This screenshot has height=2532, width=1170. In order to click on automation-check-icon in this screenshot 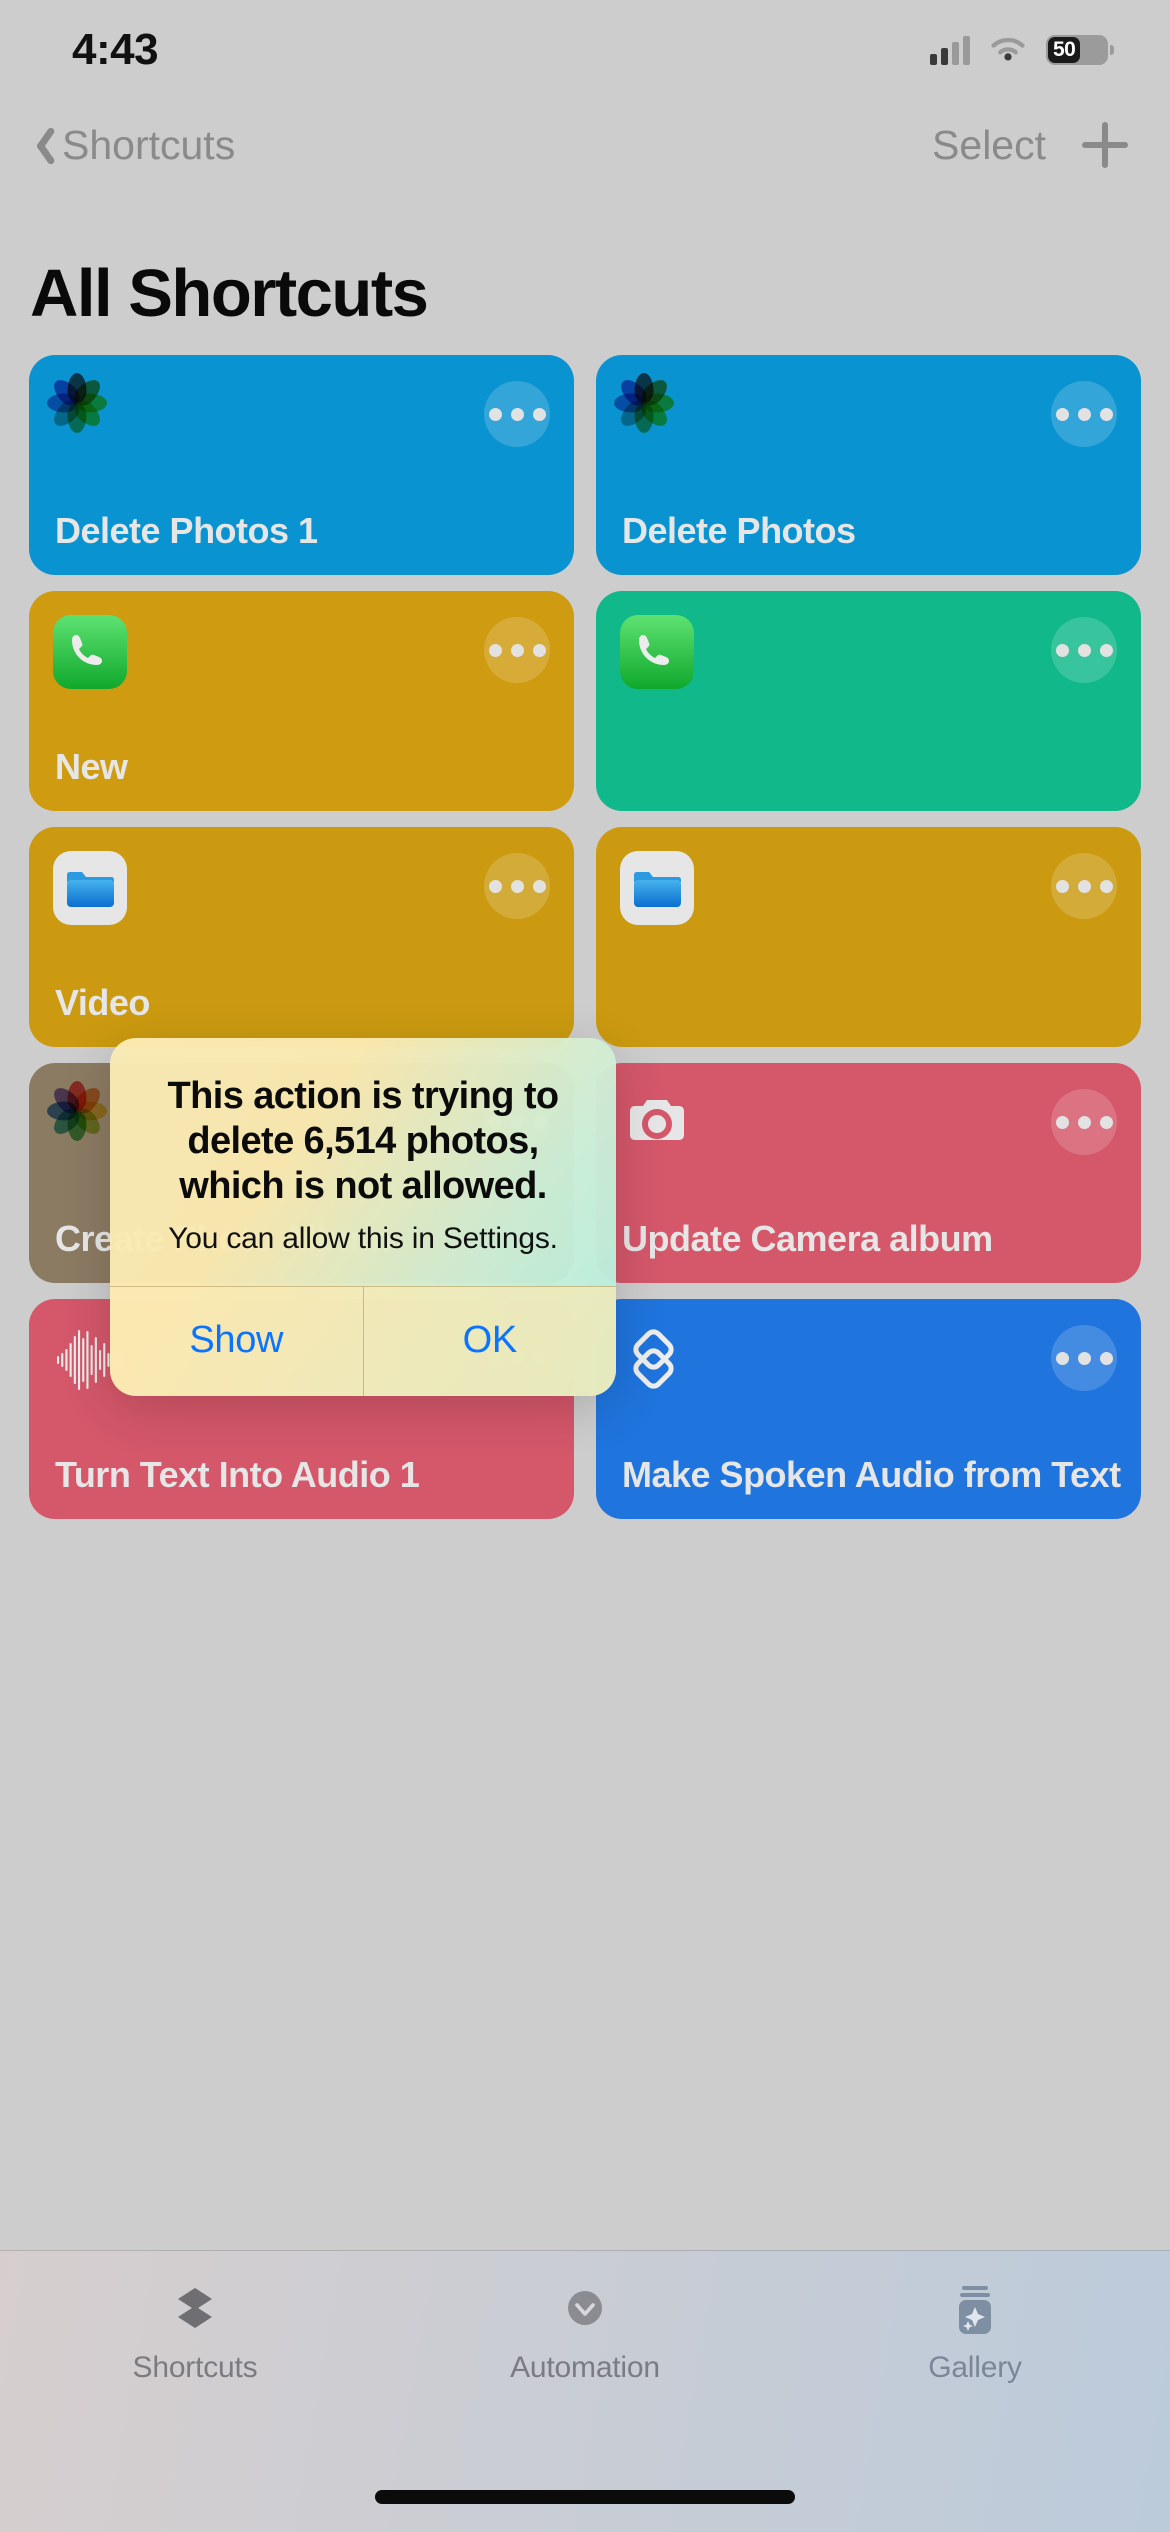, I will do `click(585, 2310)`.